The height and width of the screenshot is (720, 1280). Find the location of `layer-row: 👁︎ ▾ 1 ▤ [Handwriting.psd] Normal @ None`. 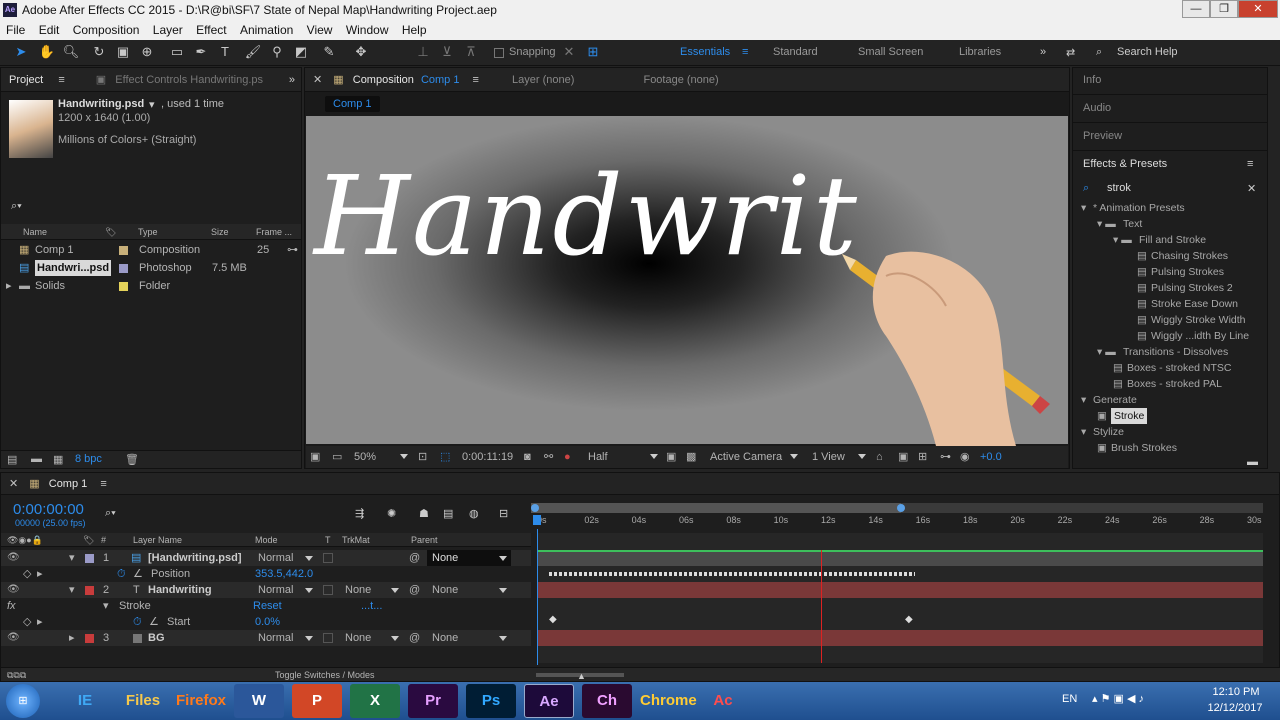

layer-row: 👁︎ ▾ 1 ▤ [Handwriting.psd] Normal @ None is located at coordinates (266, 558).